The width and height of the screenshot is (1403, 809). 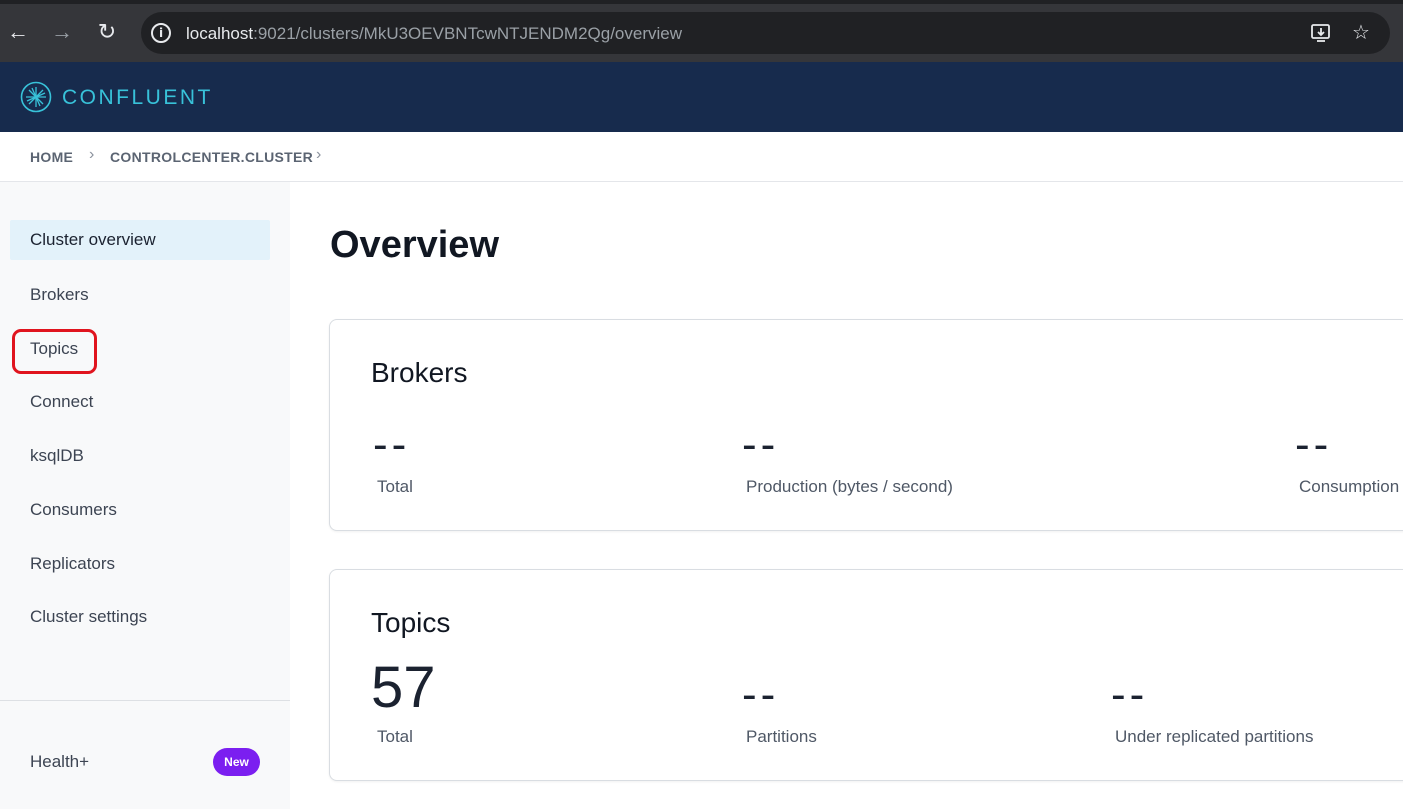 What do you see at coordinates (392, 444) in the screenshot?
I see `brokers-total-value: --` at bounding box center [392, 444].